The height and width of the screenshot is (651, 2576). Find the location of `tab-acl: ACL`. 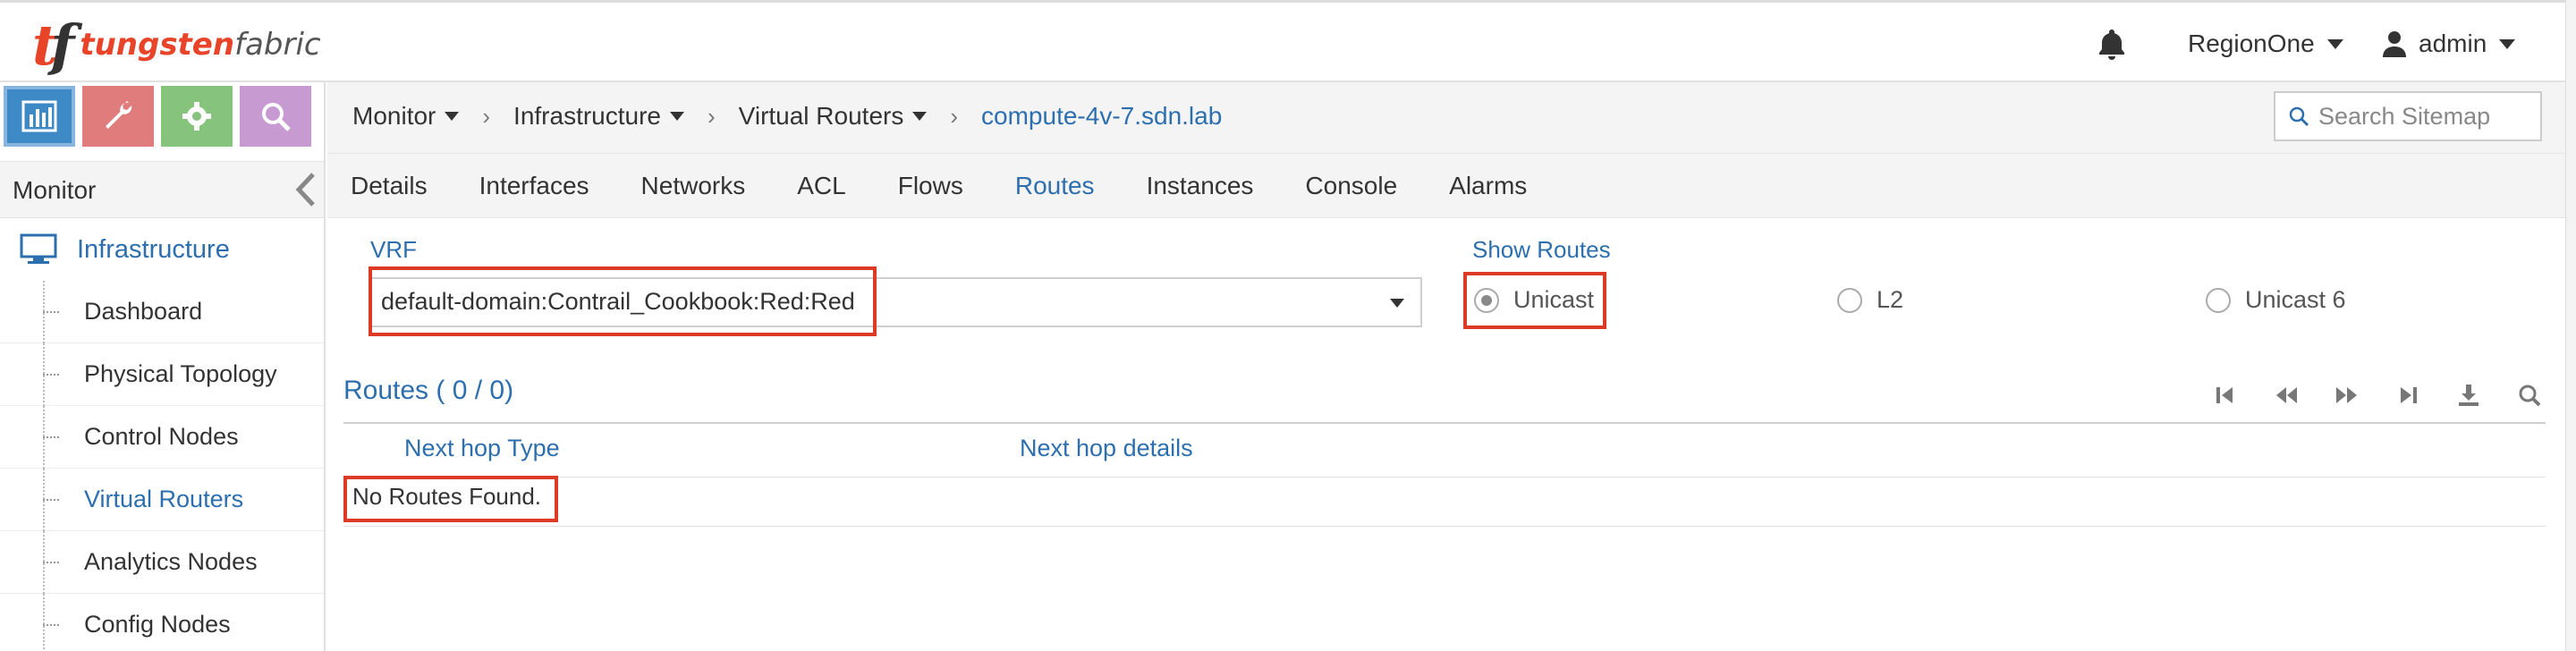

tab-acl: ACL is located at coordinates (821, 186).